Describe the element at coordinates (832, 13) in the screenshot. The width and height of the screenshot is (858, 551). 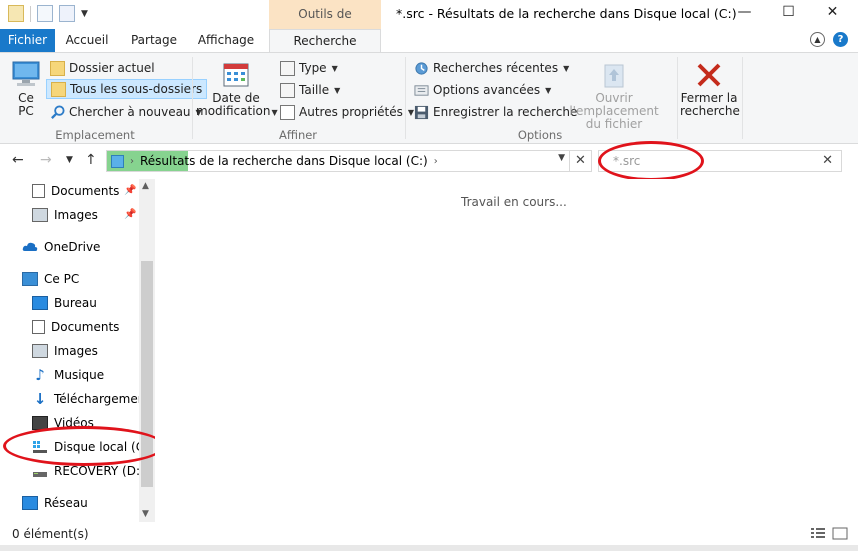
I see `close-button: ✕` at that location.